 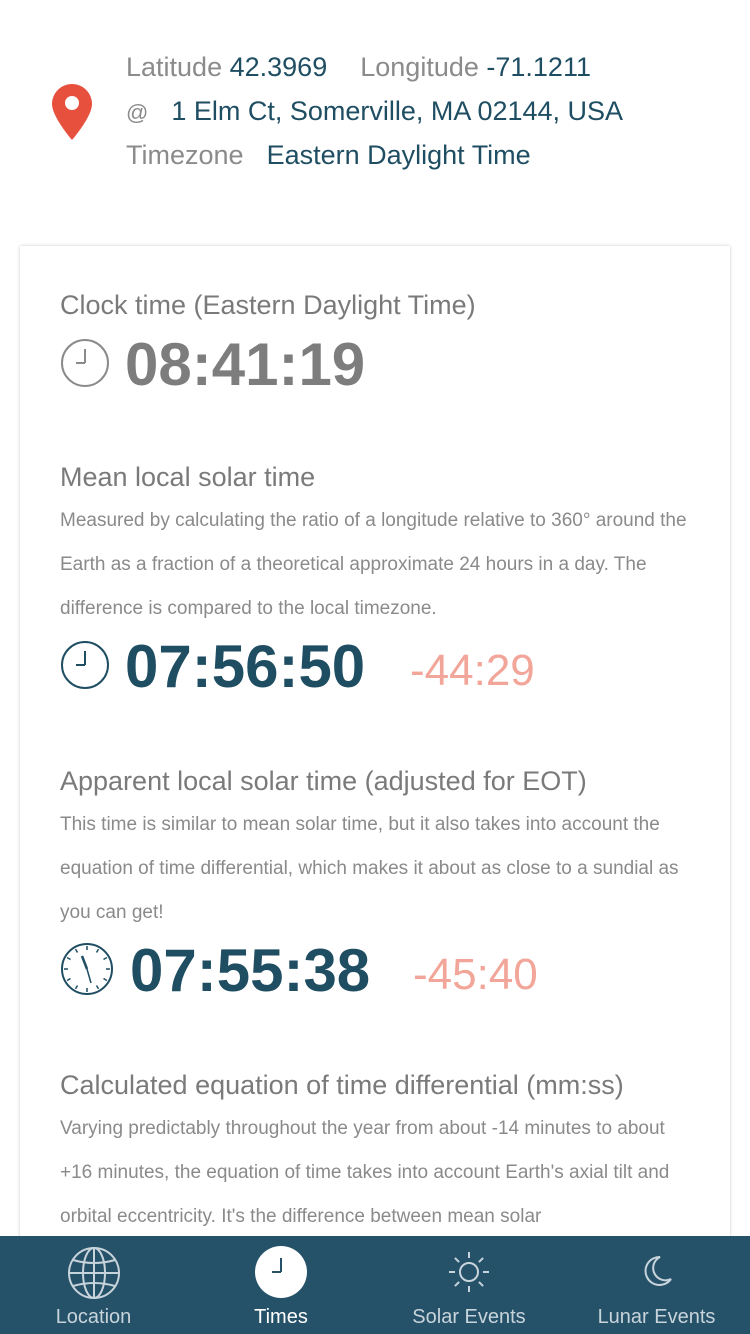 I want to click on sundial-clock-icon, so click(x=87, y=969).